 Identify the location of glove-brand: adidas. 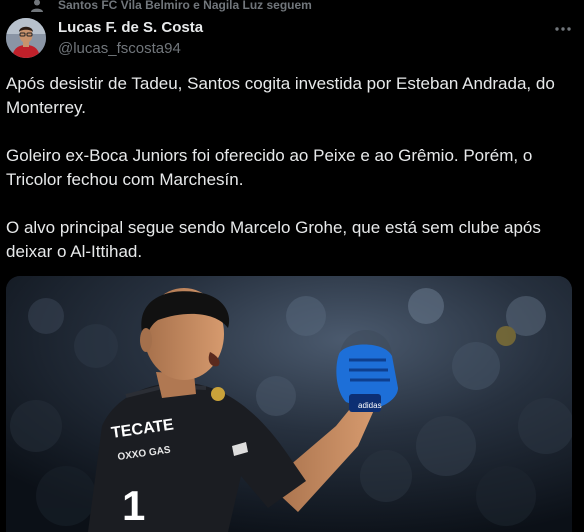
(370, 405).